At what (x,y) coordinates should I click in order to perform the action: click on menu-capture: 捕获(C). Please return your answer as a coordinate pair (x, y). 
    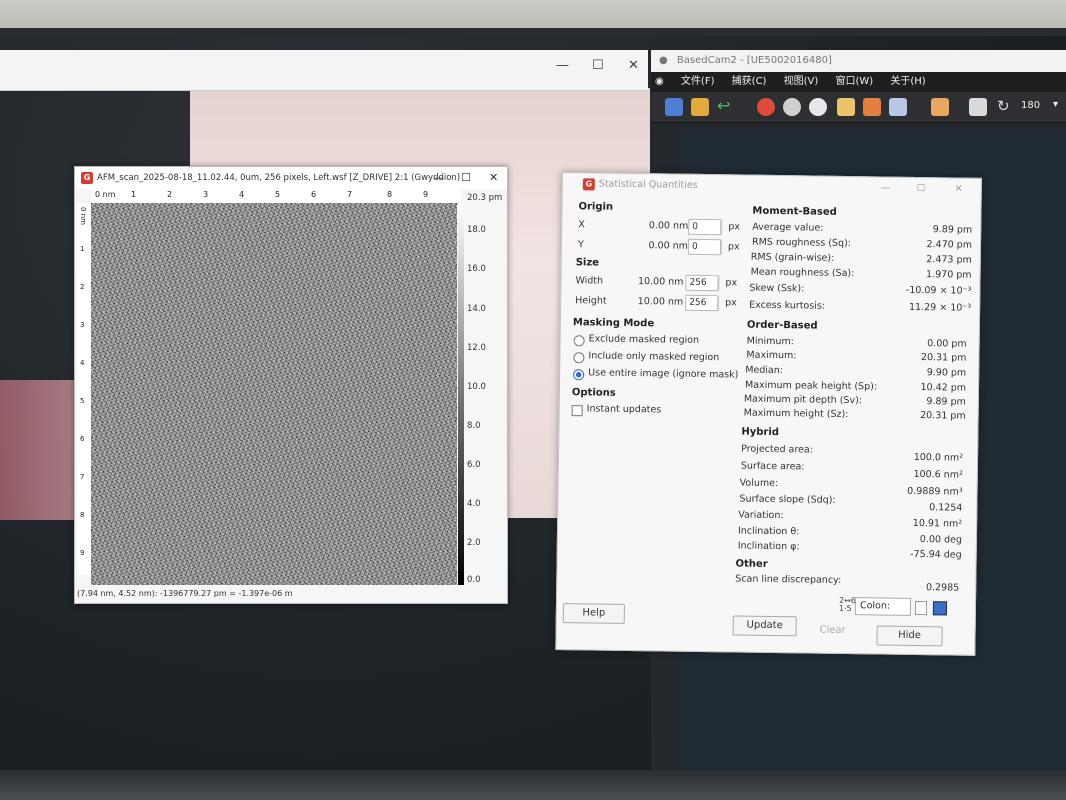
    Looking at the image, I should click on (749, 81).